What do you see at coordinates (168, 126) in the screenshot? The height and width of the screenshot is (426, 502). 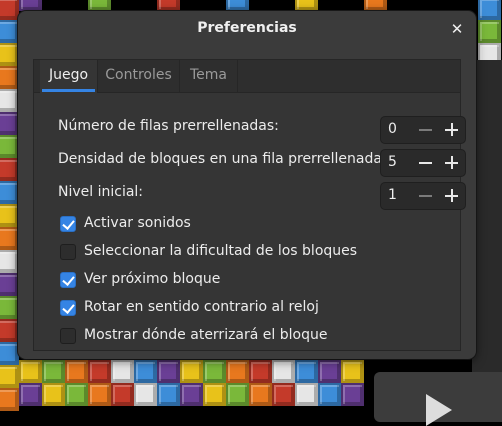 I see `prefilled-rows-label: Número de filas prerrellenadas:` at bounding box center [168, 126].